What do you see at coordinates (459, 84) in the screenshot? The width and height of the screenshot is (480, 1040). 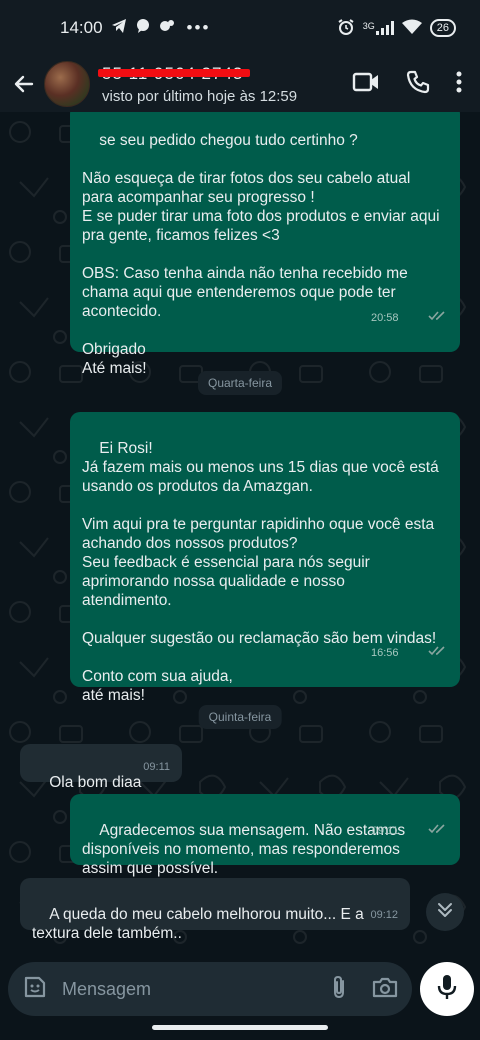 I see `more-options-icon` at bounding box center [459, 84].